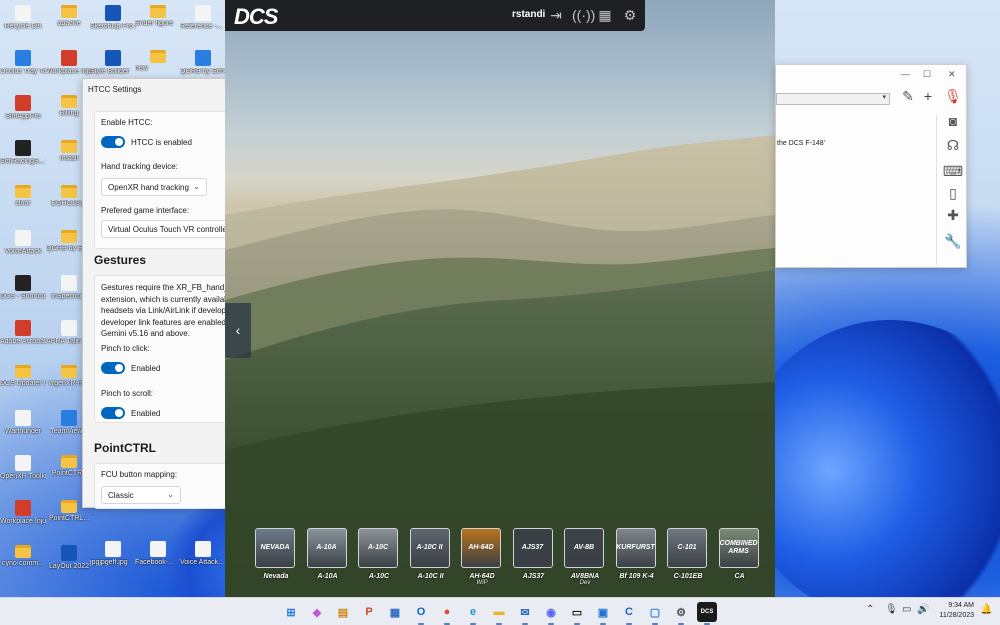  I want to click on stop-icon: ◙, so click(953, 121).